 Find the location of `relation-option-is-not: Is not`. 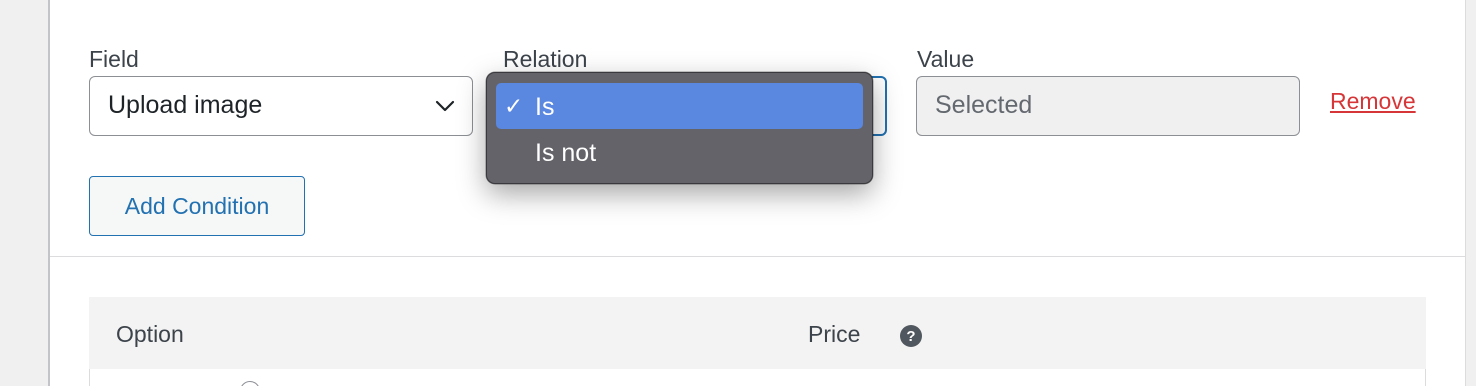

relation-option-is-not: Is not is located at coordinates (679, 152).